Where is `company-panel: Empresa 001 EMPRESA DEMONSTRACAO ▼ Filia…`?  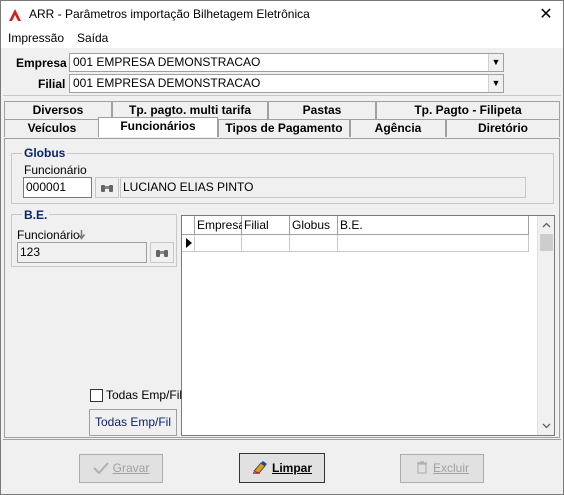
company-panel: Empresa 001 EMPRESA DEMONSTRACAO ▼ Filia… is located at coordinates (282, 72).